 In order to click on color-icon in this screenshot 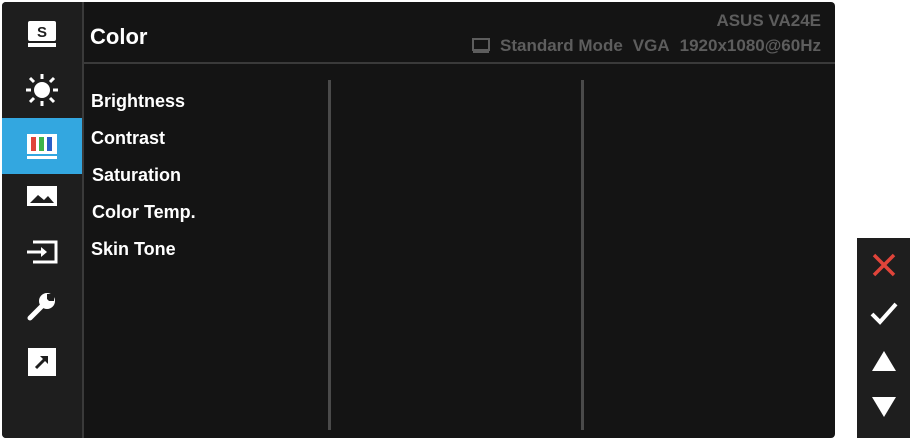, I will do `click(42, 146)`.